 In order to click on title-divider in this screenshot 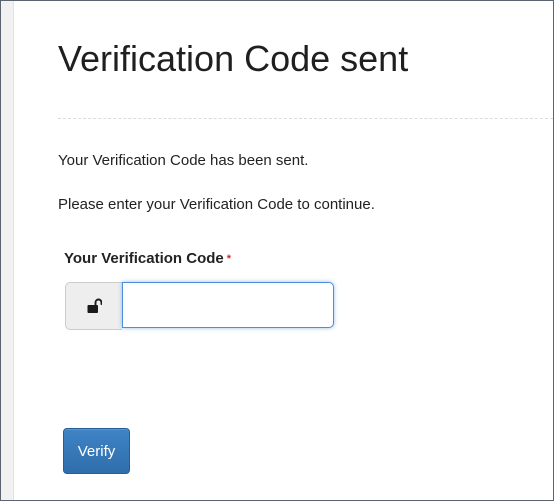, I will do `click(305, 118)`.